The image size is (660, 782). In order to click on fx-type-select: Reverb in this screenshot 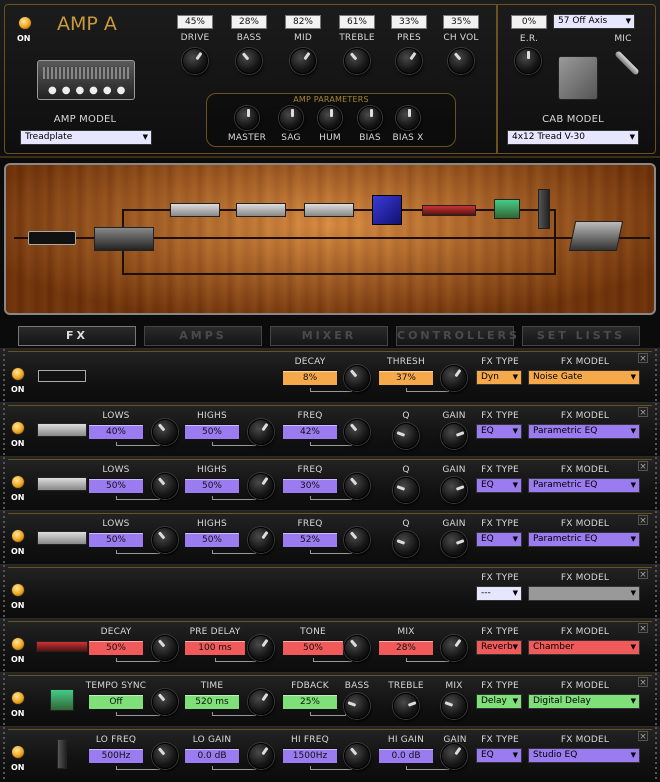, I will do `click(499, 647)`.